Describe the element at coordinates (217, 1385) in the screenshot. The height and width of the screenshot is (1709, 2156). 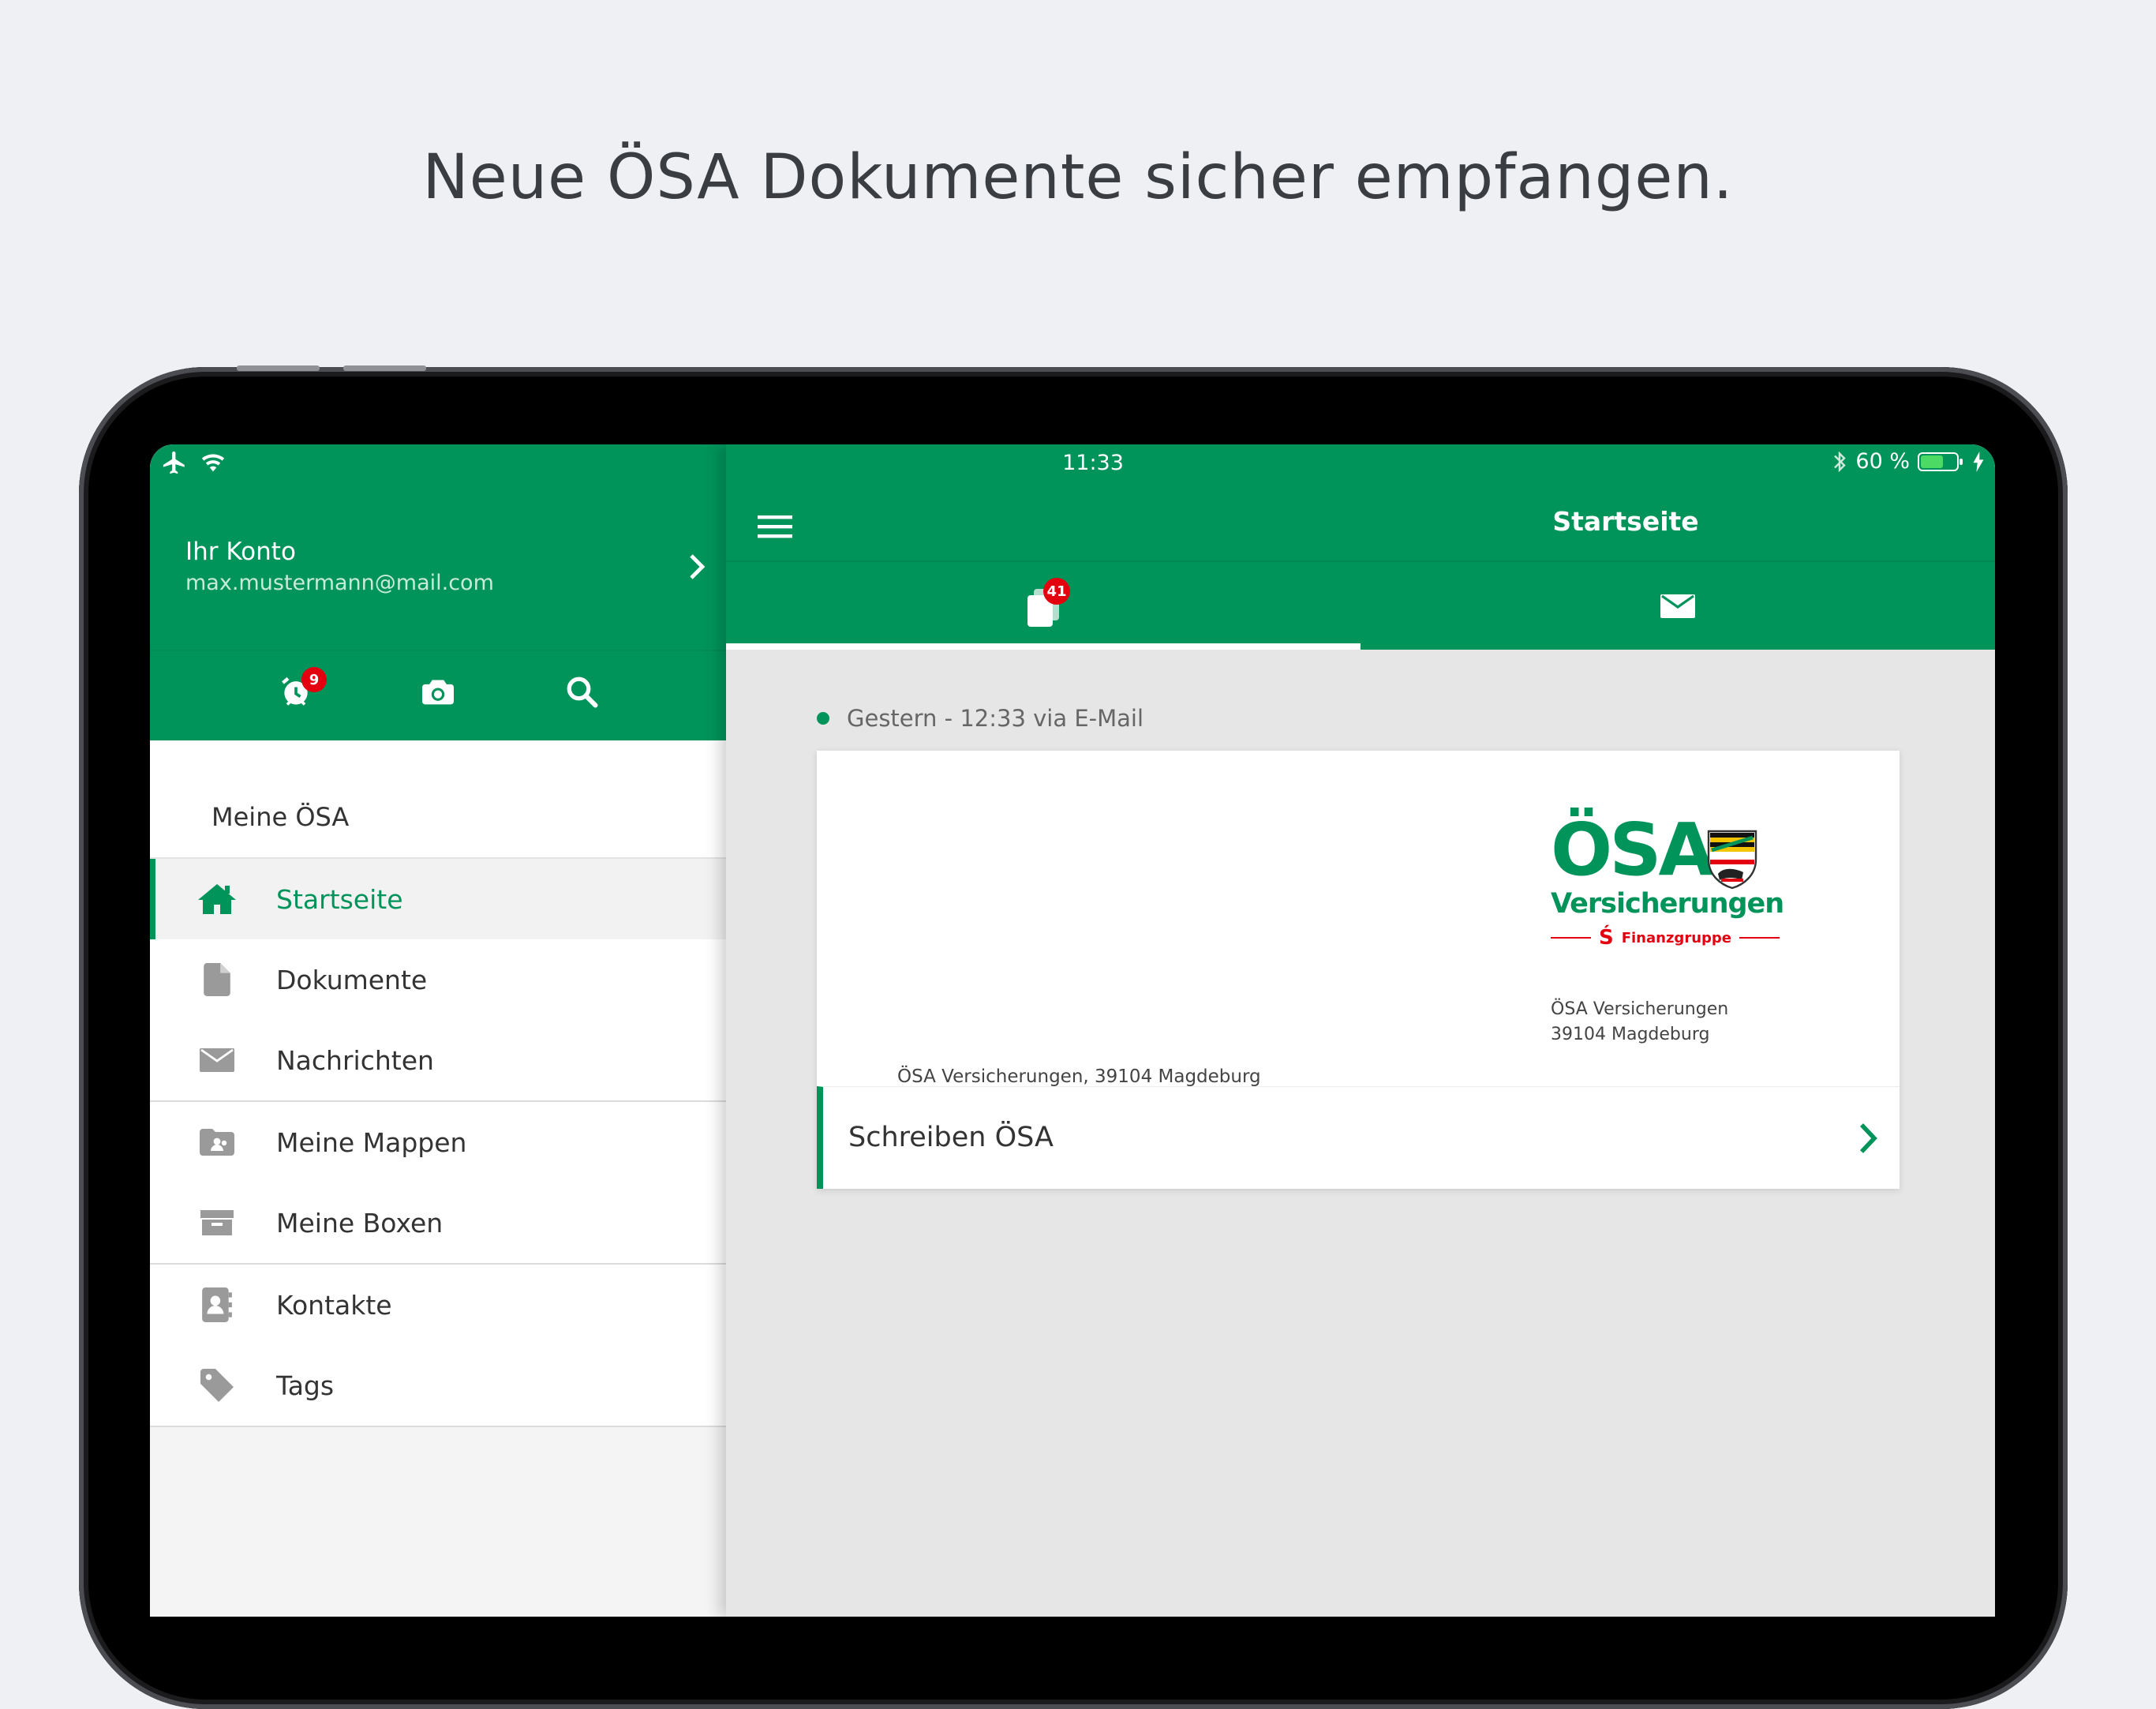
I see `tag-icon` at that location.